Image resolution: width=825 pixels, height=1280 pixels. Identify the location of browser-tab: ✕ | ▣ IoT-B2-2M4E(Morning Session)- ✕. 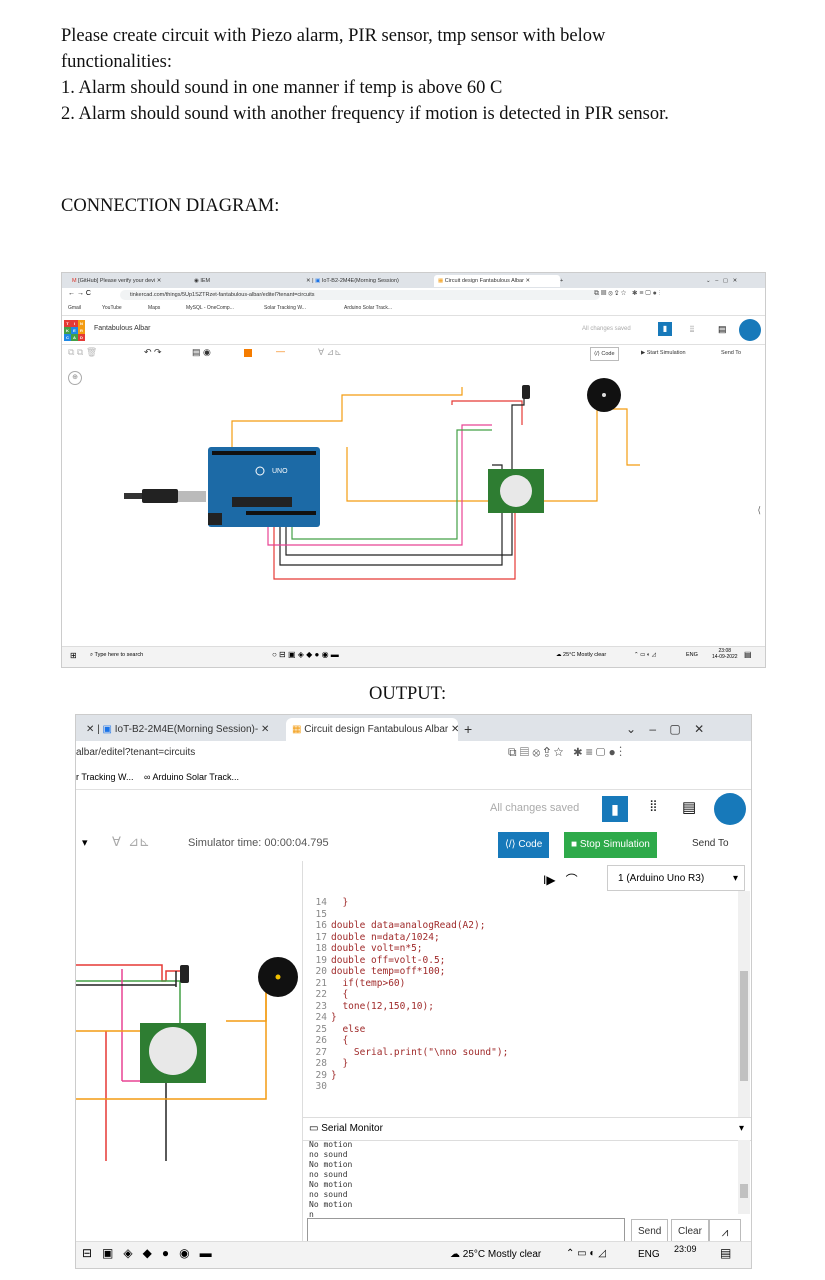
(186, 729).